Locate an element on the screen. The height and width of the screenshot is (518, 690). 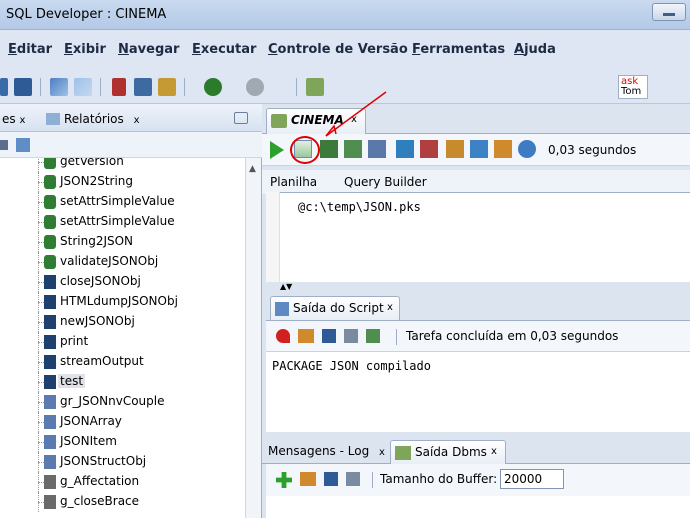
tab-script-output-label: Saída do Script is located at coordinates (338, 308).